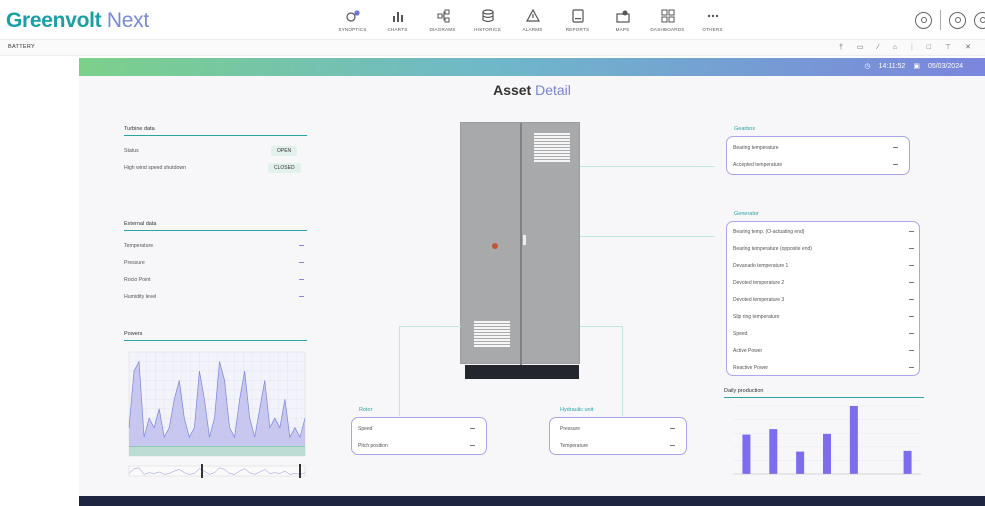 The height and width of the screenshot is (506, 985). Describe the element at coordinates (397, 17) in the screenshot. I see `charts-icon` at that location.